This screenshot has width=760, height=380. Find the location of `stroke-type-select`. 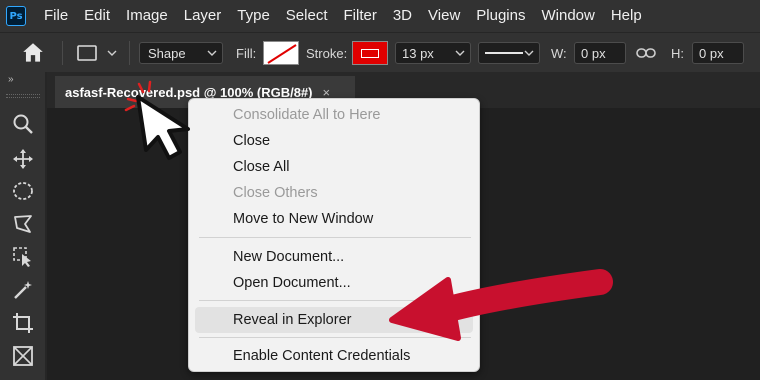

stroke-type-select is located at coordinates (509, 53).